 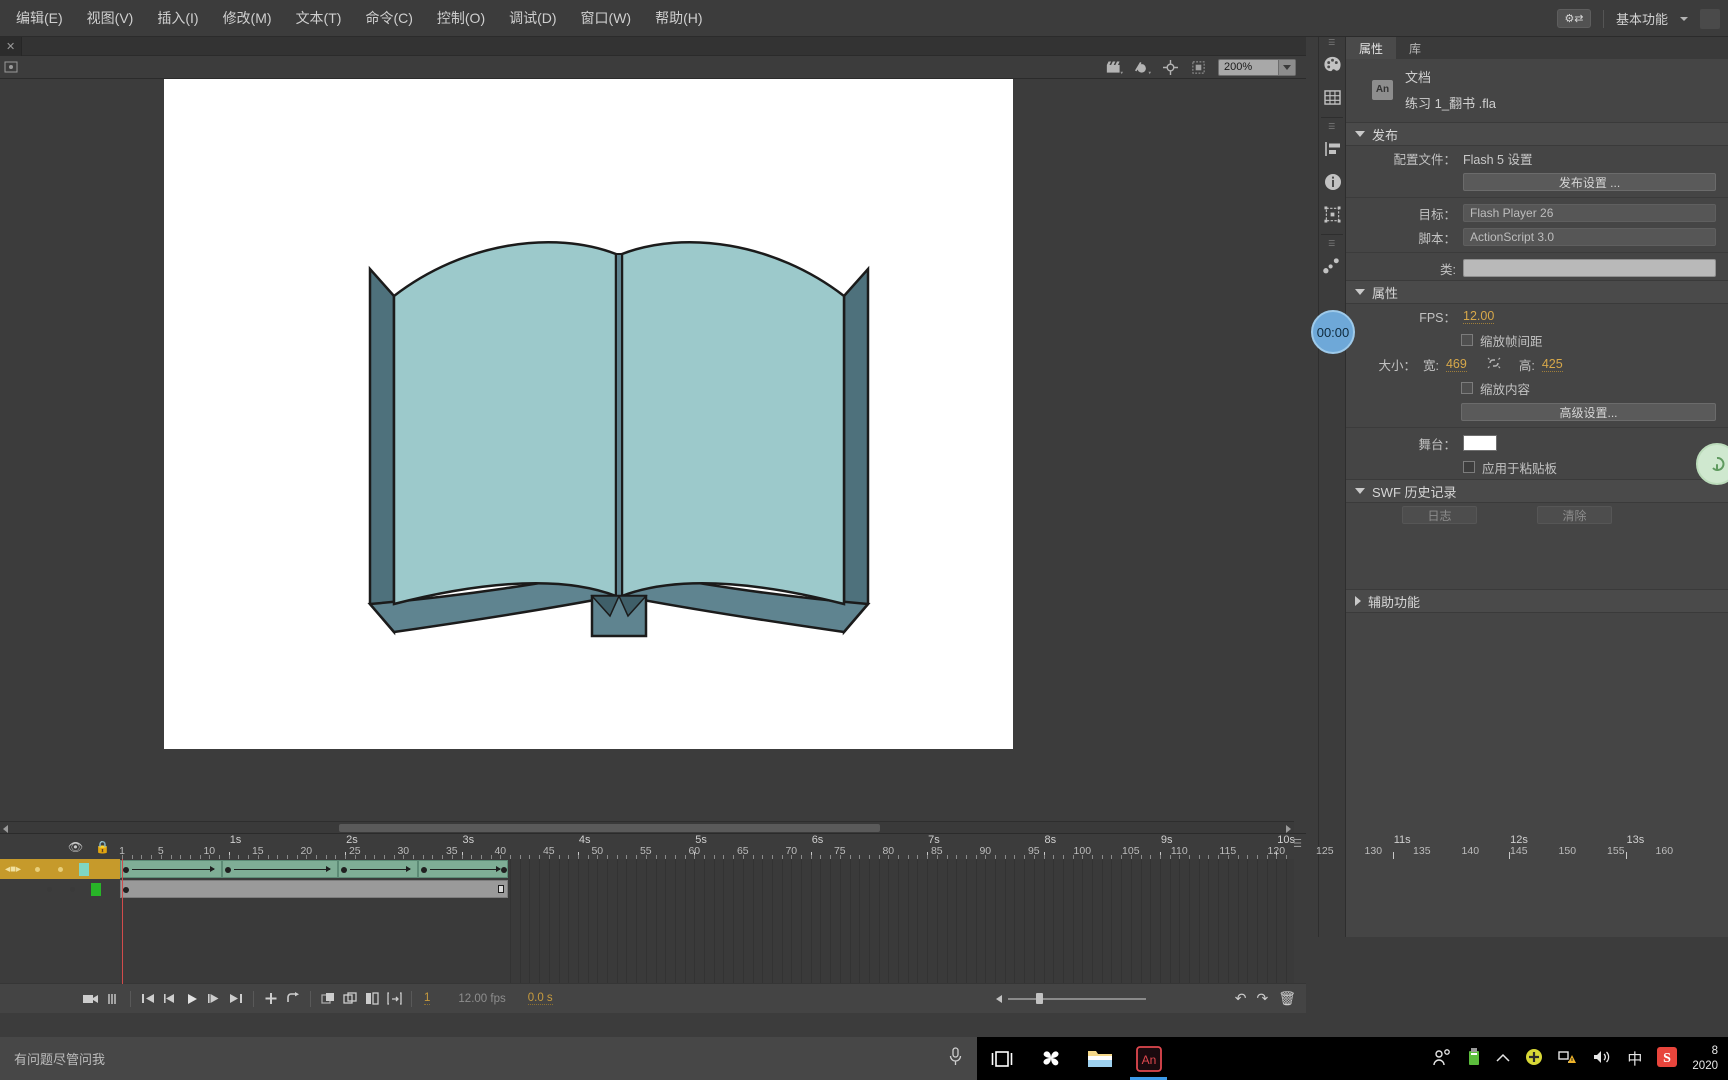 What do you see at coordinates (1467, 388) in the screenshot?
I see `scale-content-checkbox` at bounding box center [1467, 388].